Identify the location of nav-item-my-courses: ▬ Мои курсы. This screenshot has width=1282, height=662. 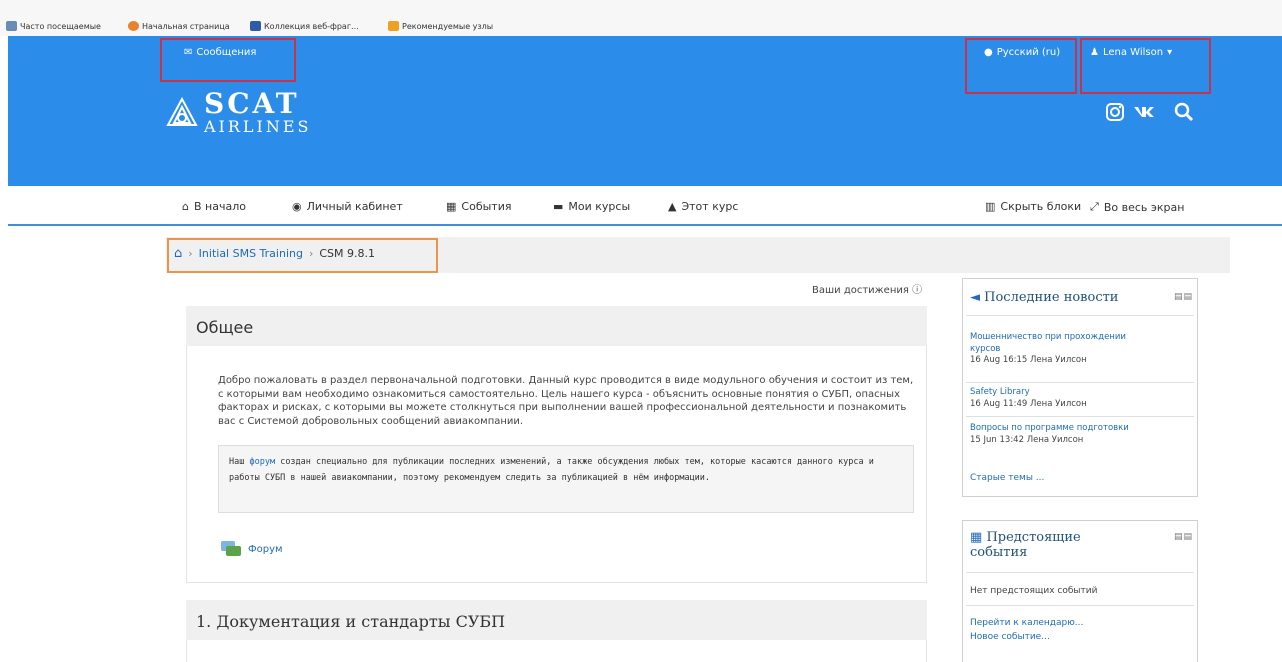
(591, 206).